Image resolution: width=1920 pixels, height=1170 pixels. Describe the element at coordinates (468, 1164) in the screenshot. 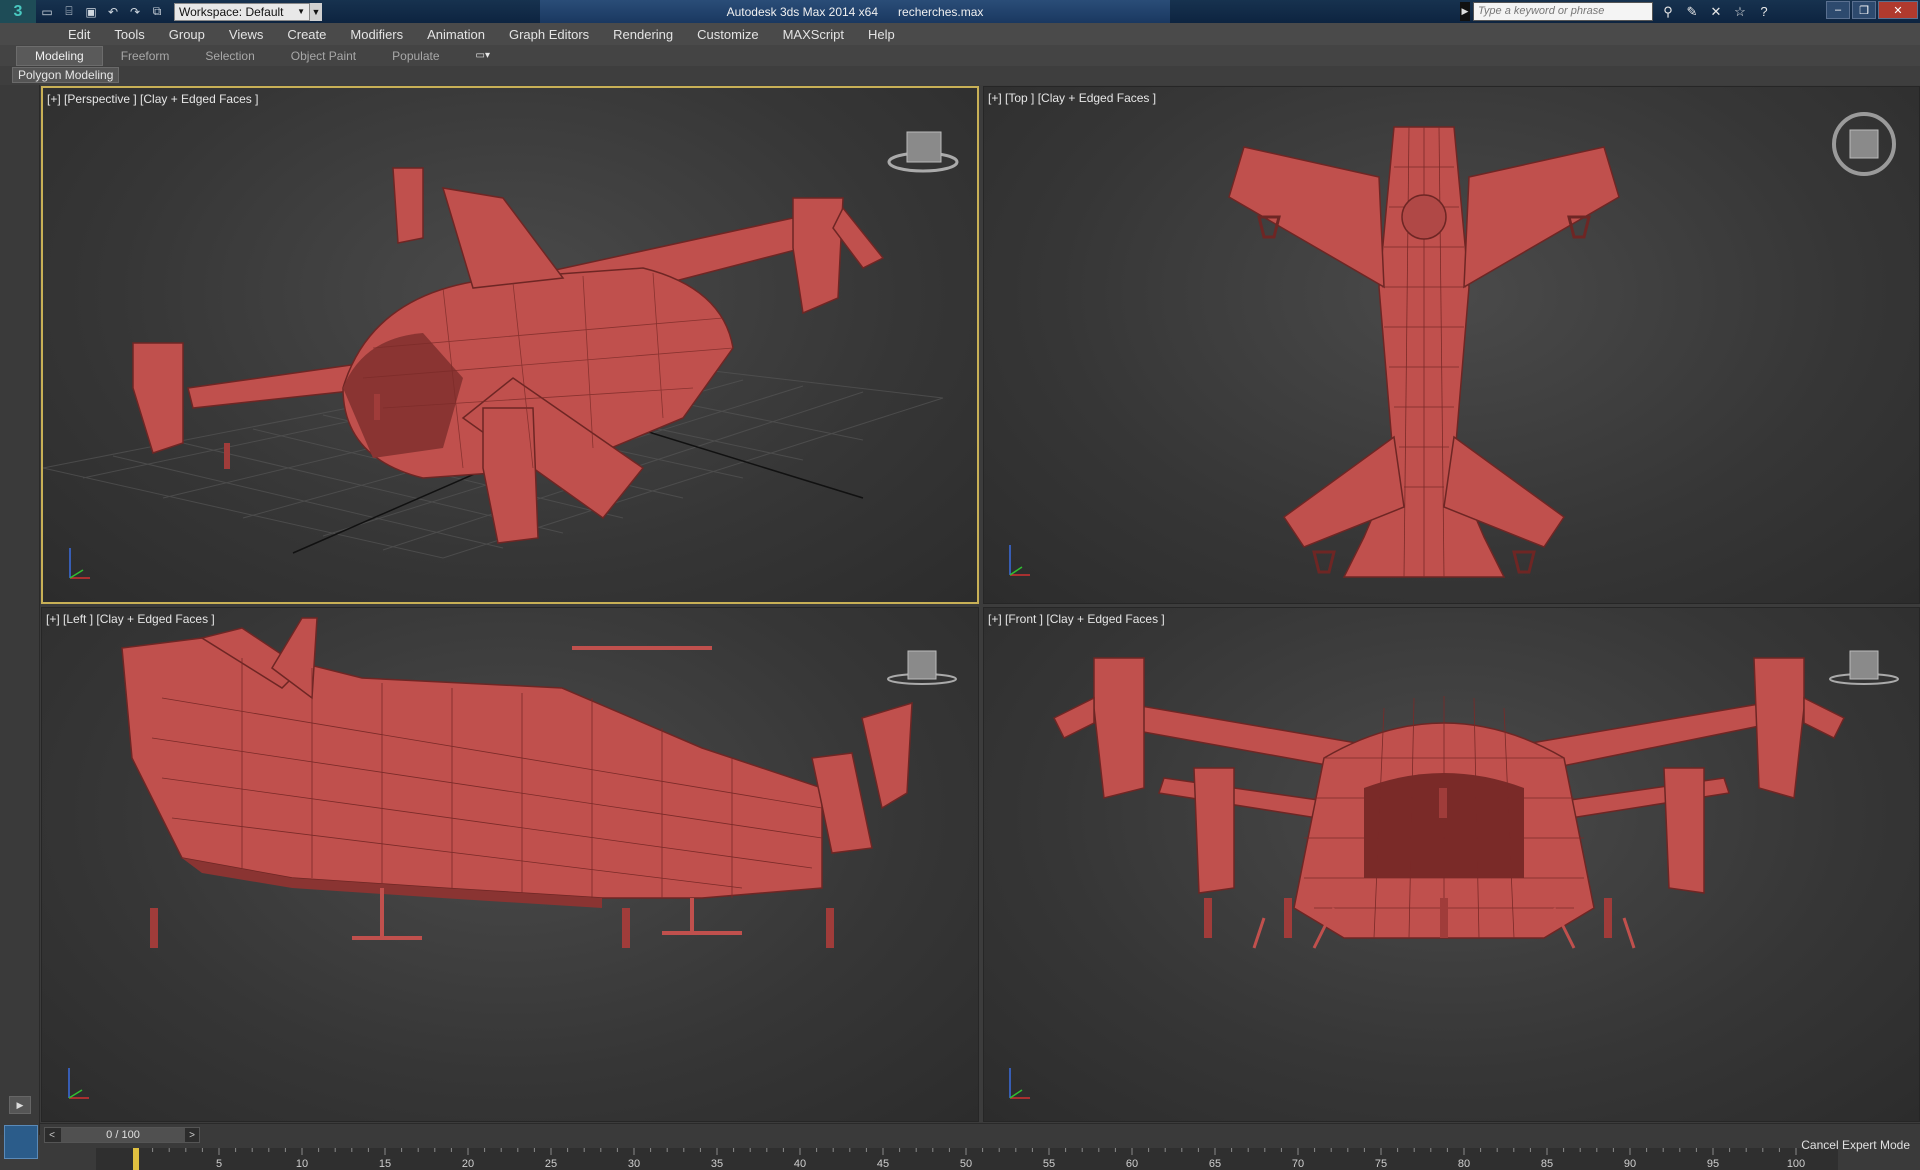

I see `track-tick-label: 20` at that location.